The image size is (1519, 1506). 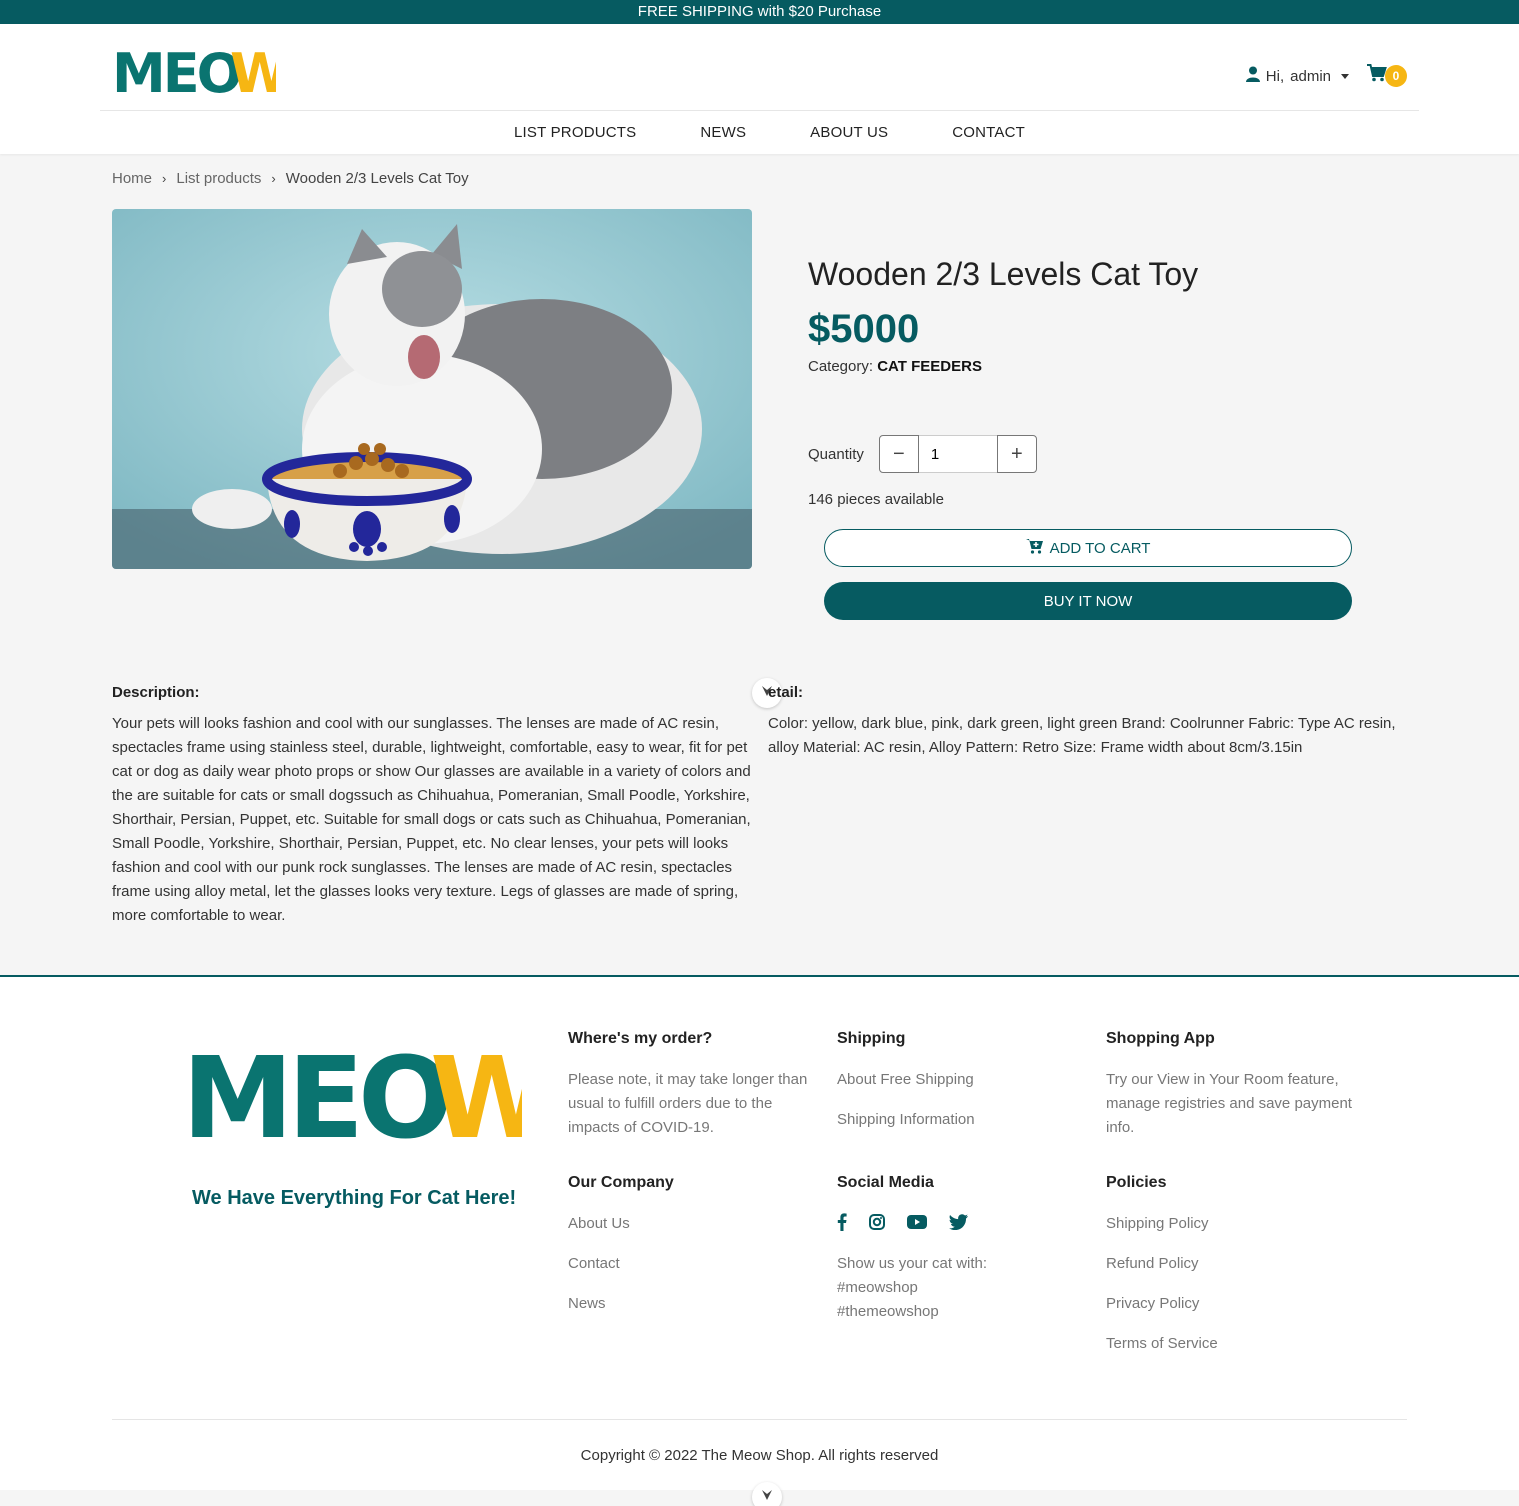 I want to click on product-title: Wooden 2/3 Levels Cat Toy, so click(x=1003, y=274).